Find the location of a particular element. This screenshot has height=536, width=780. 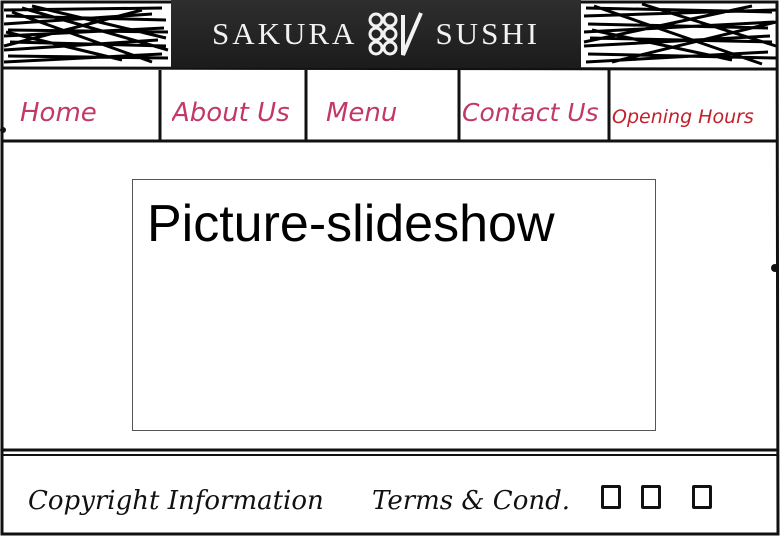

logo-text-left: SAKURA is located at coordinates (284, 33).